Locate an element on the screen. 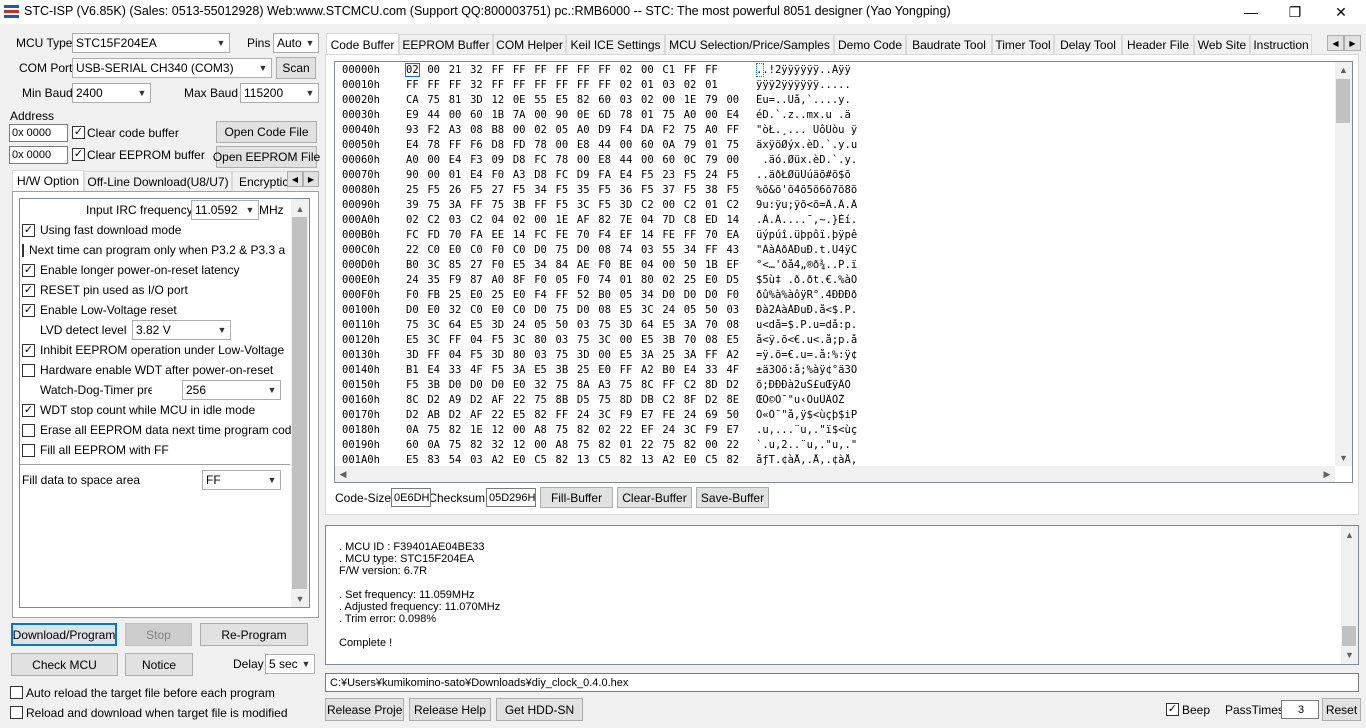 Image resolution: width=1366 pixels, height=728 pixels. notice-button: Notice is located at coordinates (159, 664).